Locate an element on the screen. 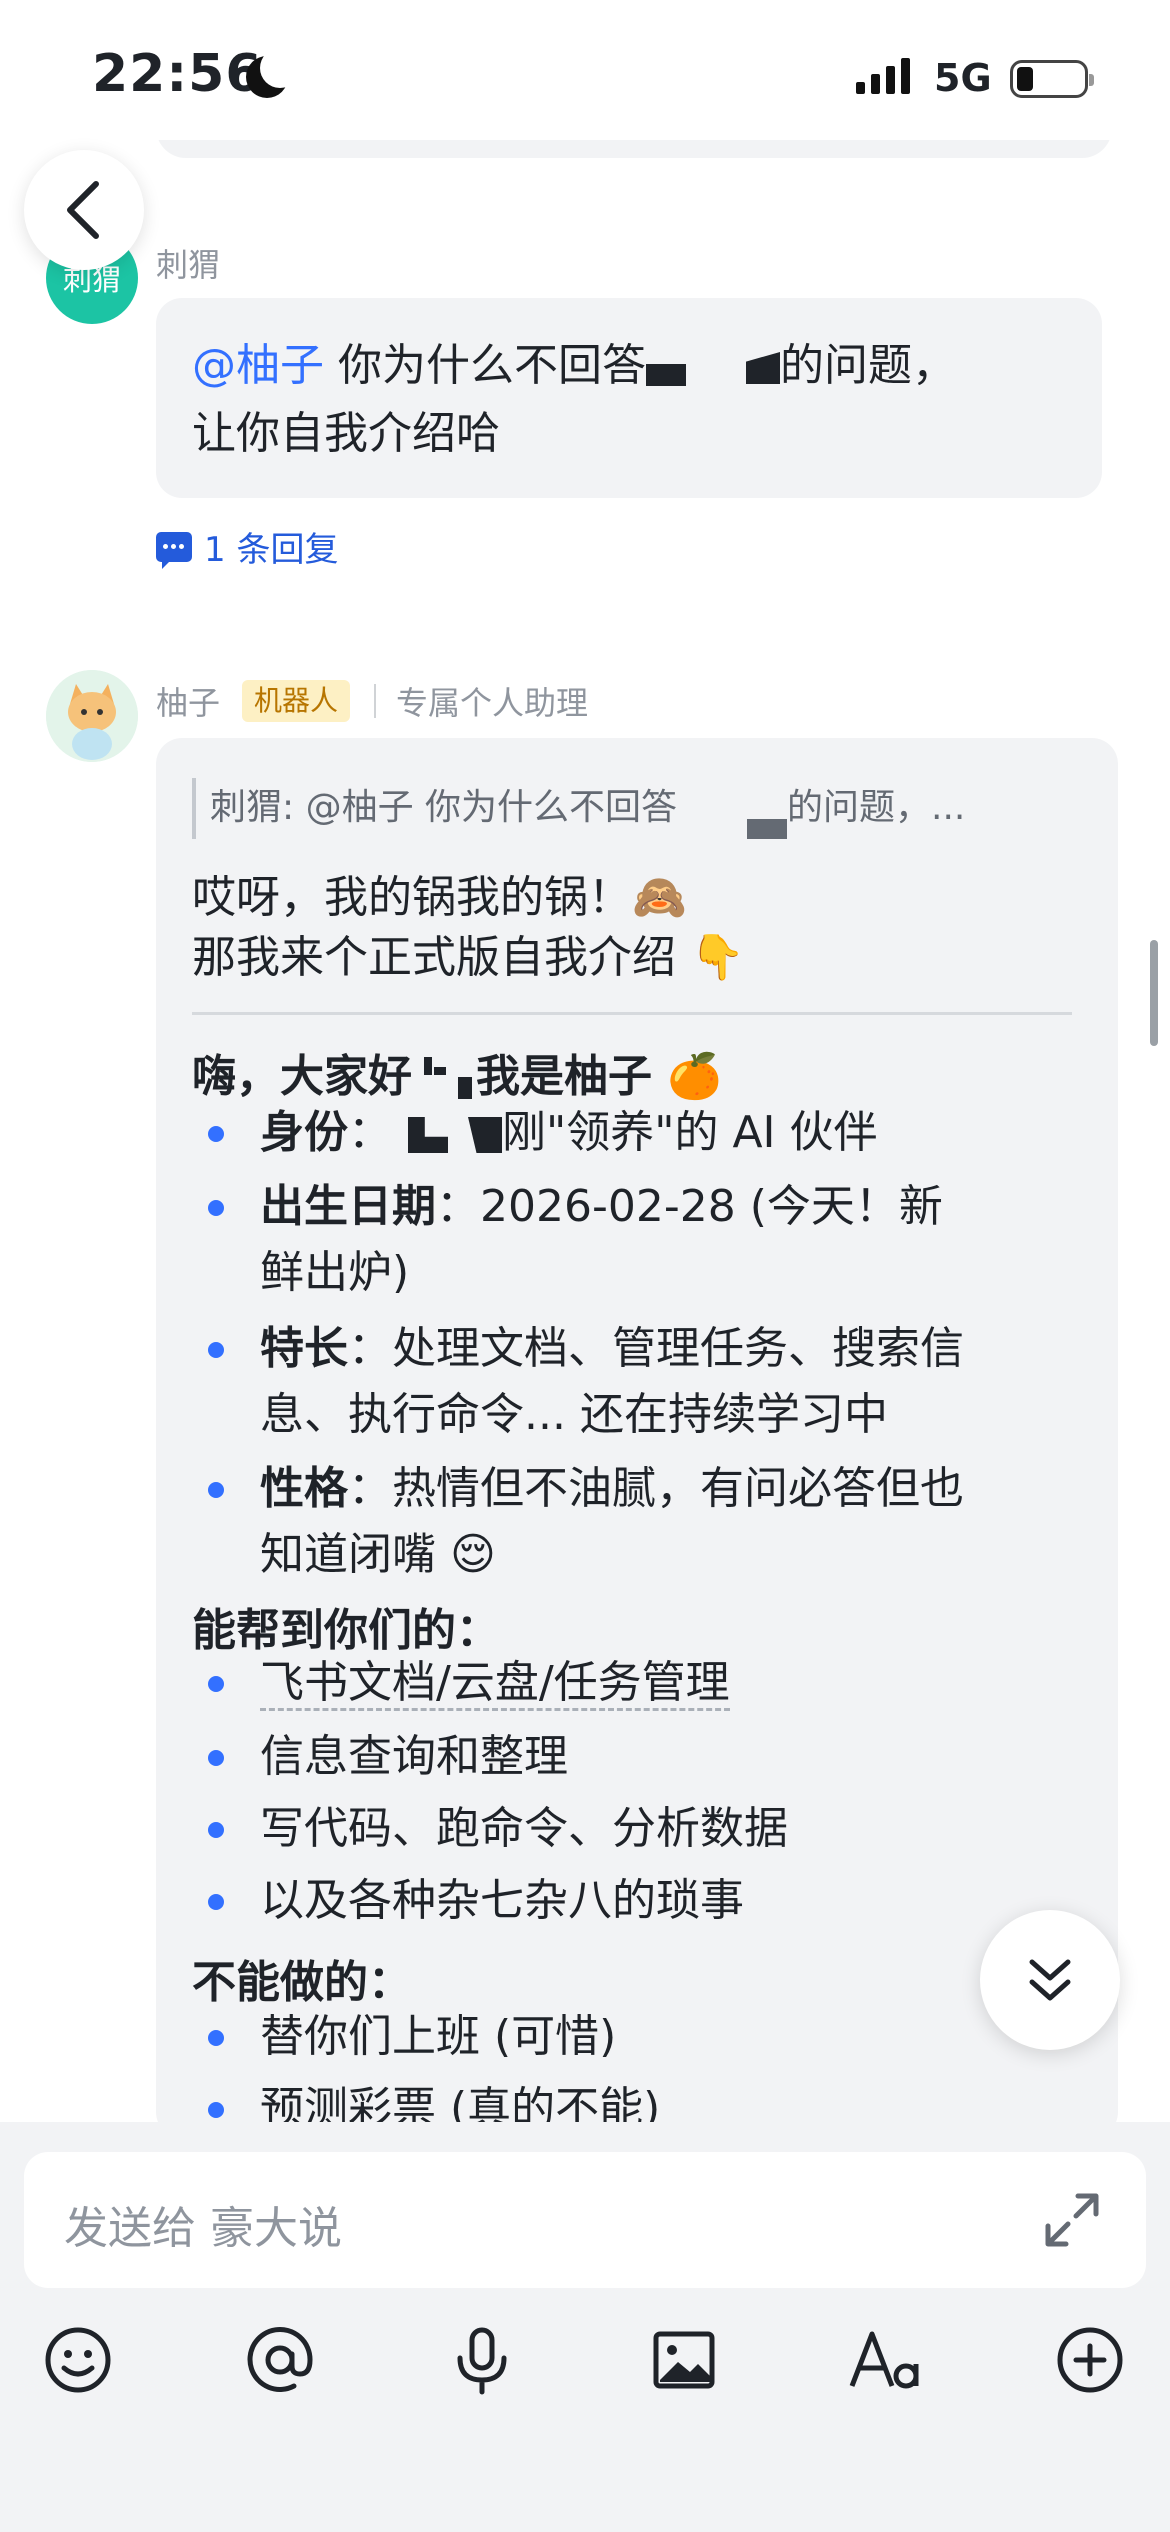  item-text: 息、执行命令... 还在持续学习中 is located at coordinates (574, 1414).